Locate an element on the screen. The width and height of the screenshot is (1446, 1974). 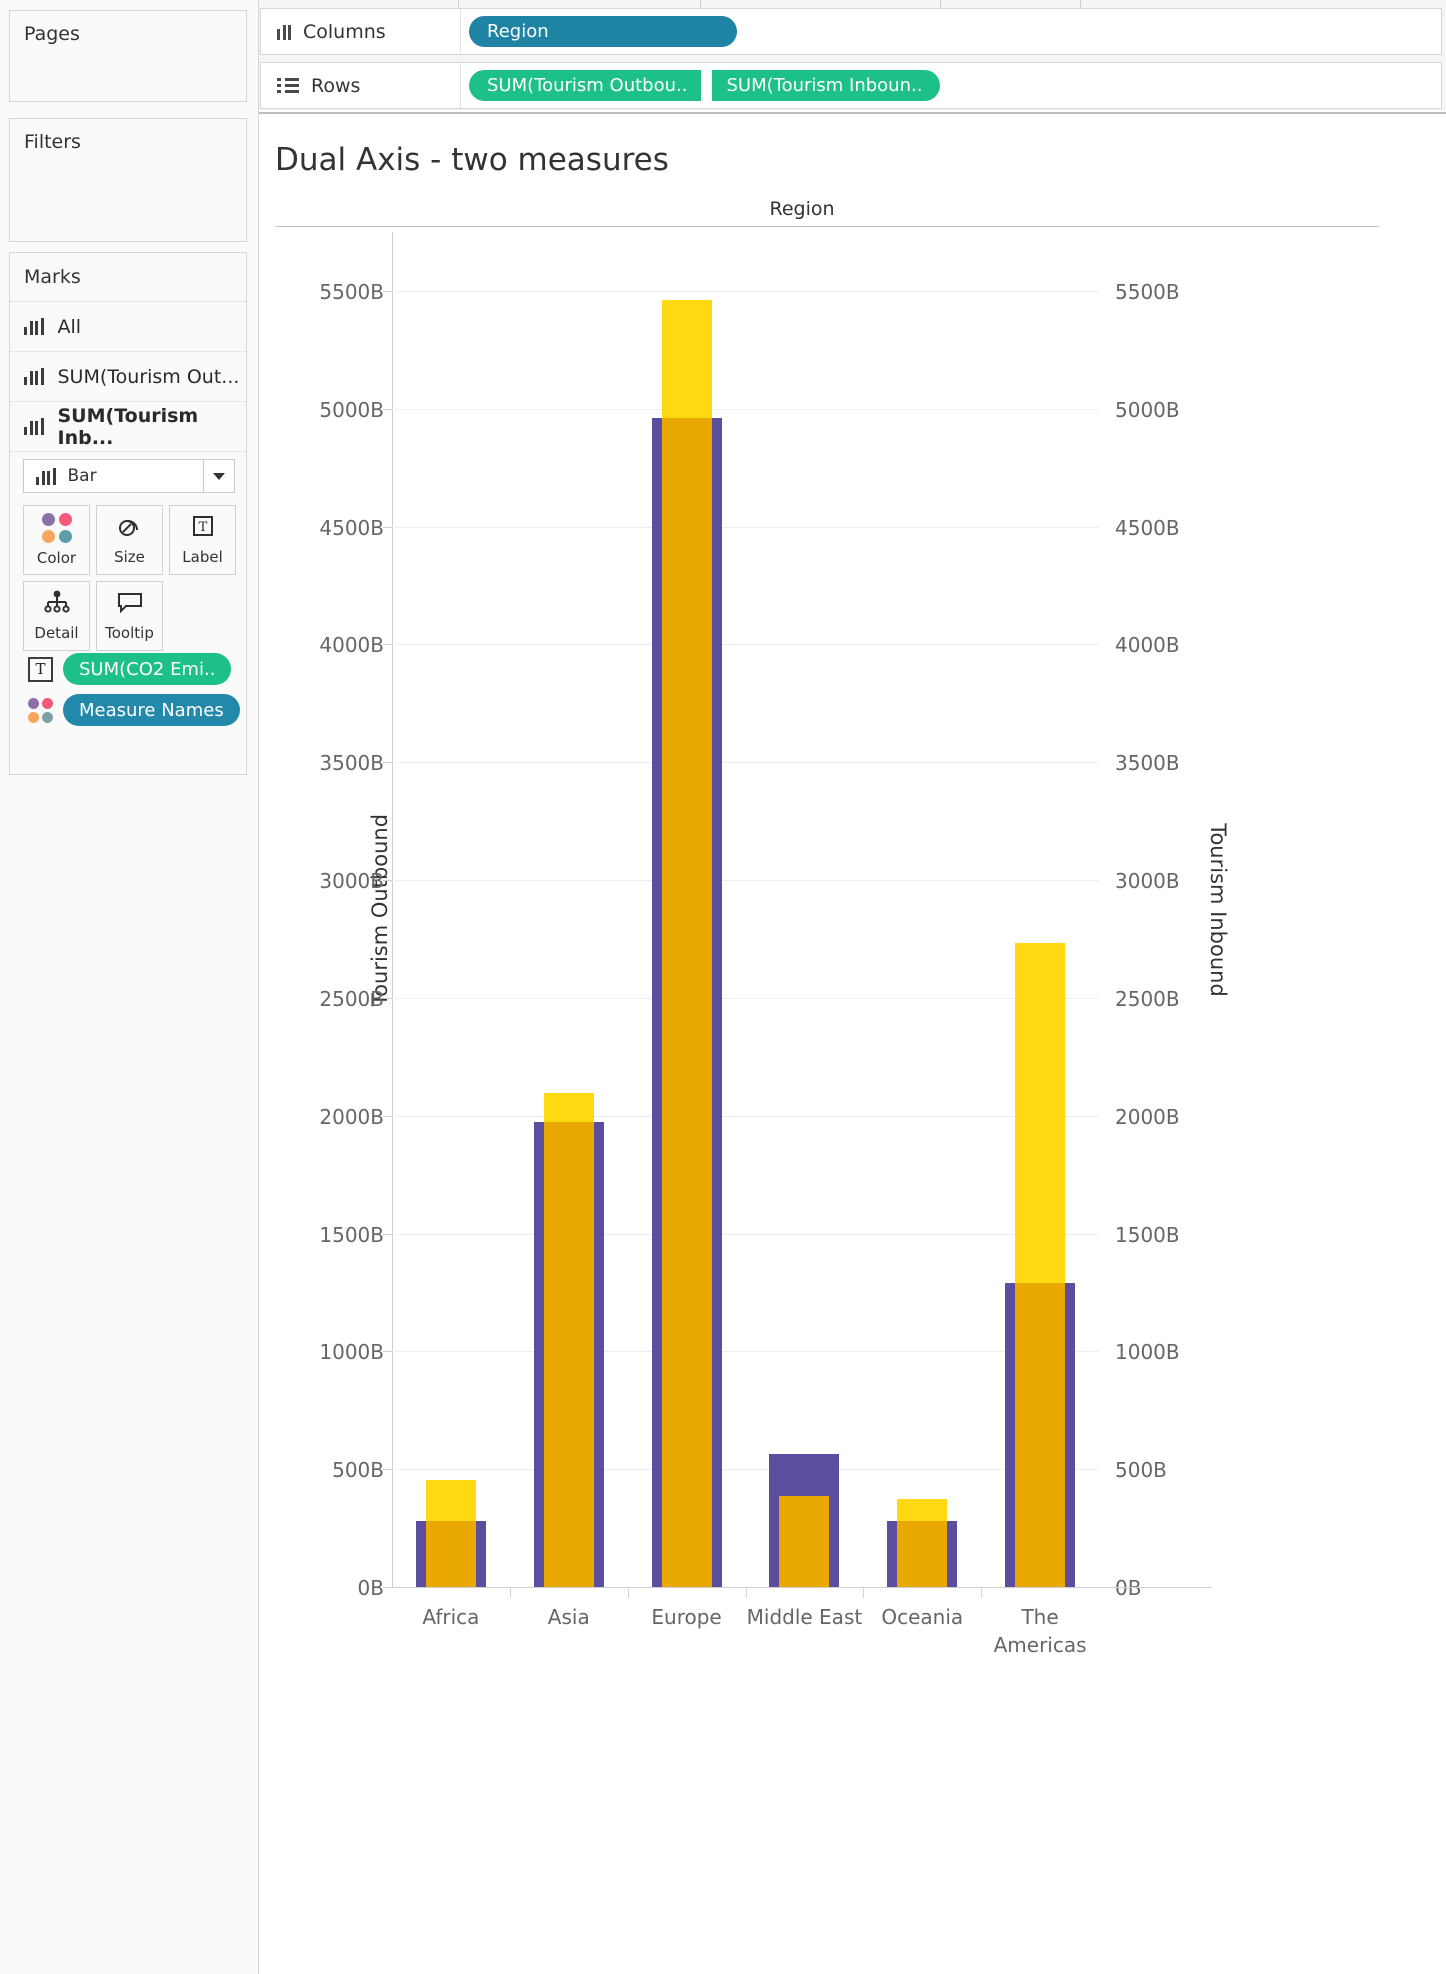
rows-icon is located at coordinates (288, 85).